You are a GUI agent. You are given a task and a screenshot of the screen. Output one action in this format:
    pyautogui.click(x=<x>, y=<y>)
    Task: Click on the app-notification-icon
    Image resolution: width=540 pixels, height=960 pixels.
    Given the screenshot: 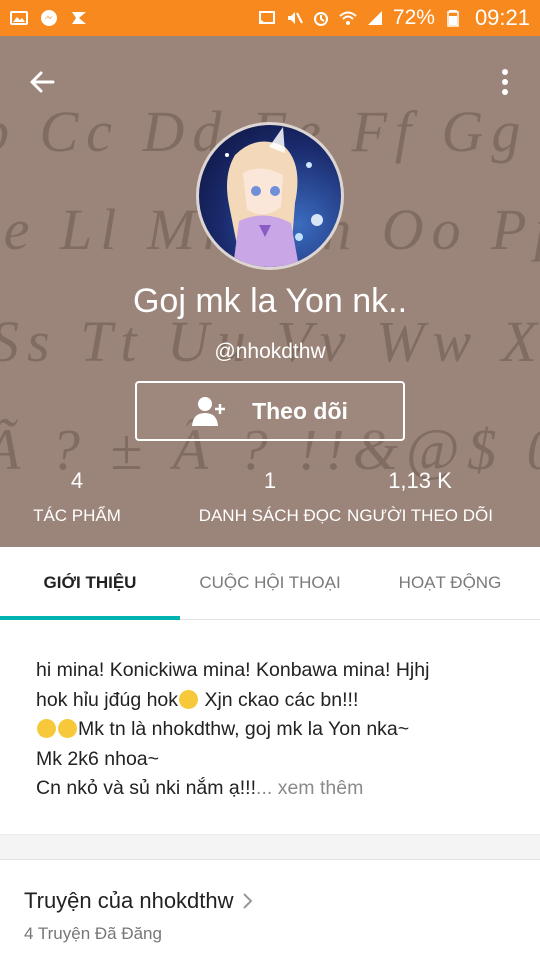 What is the action you would take?
    pyautogui.click(x=79, y=18)
    